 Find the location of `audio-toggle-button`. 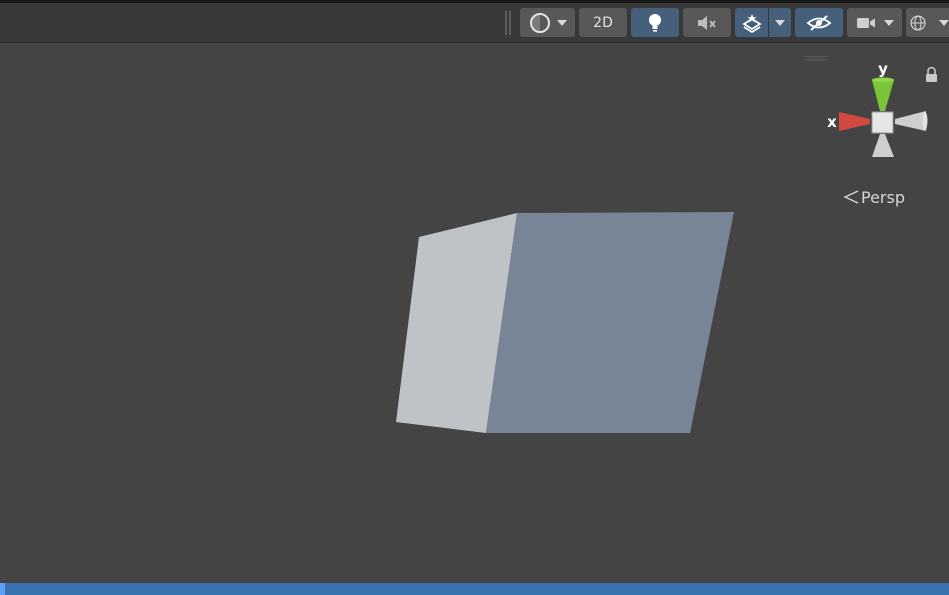

audio-toggle-button is located at coordinates (707, 22).